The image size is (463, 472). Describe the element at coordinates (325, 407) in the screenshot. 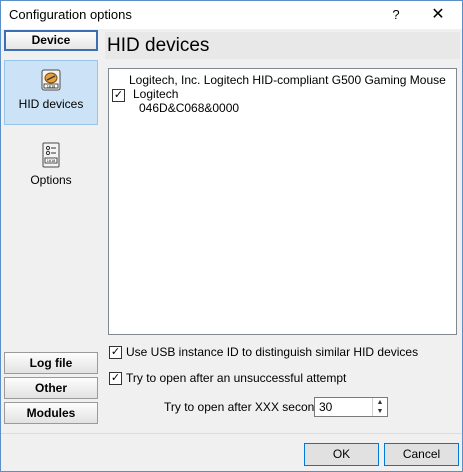

I see `retry-seconds-value: 30` at that location.